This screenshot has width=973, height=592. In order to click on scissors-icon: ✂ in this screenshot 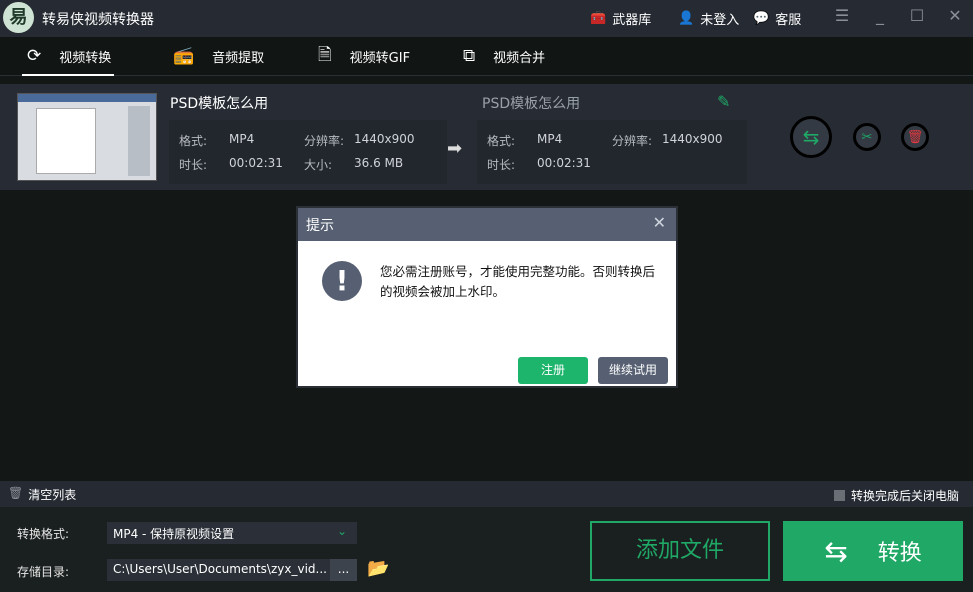, I will do `click(867, 137)`.